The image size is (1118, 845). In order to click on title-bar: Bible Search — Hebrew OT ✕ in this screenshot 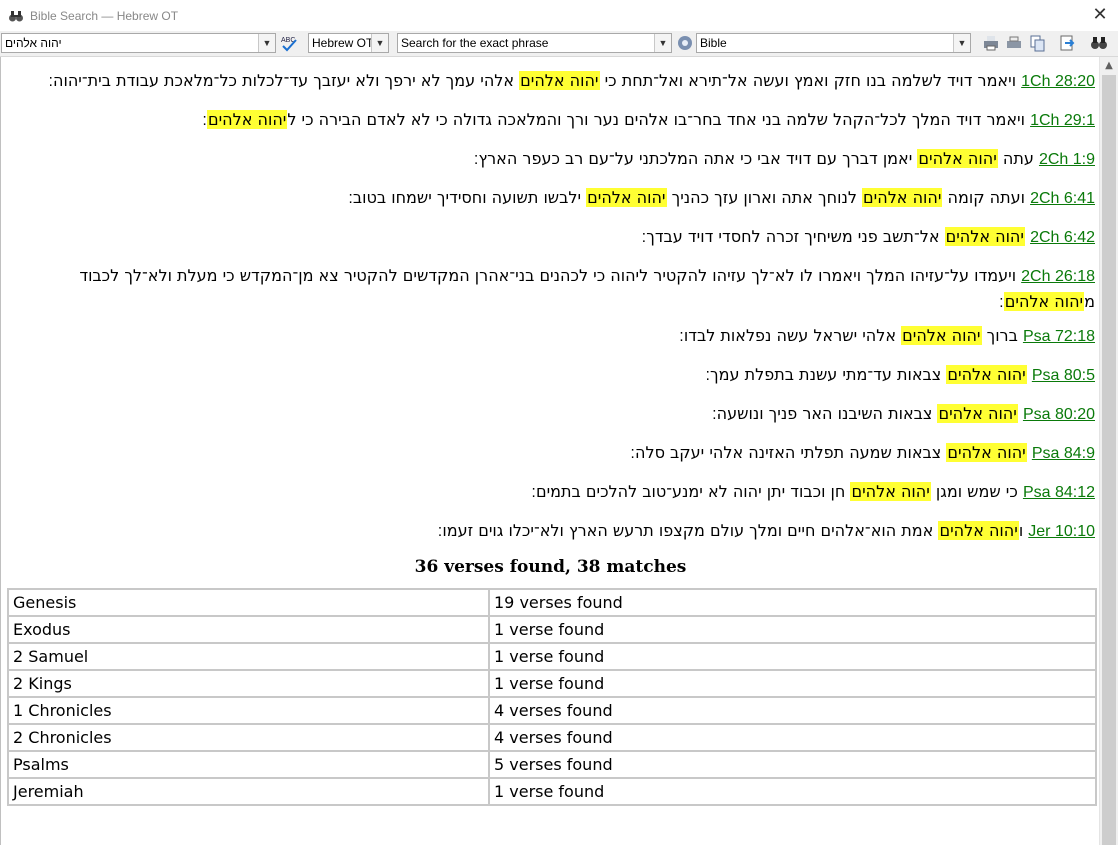, I will do `click(559, 15)`.